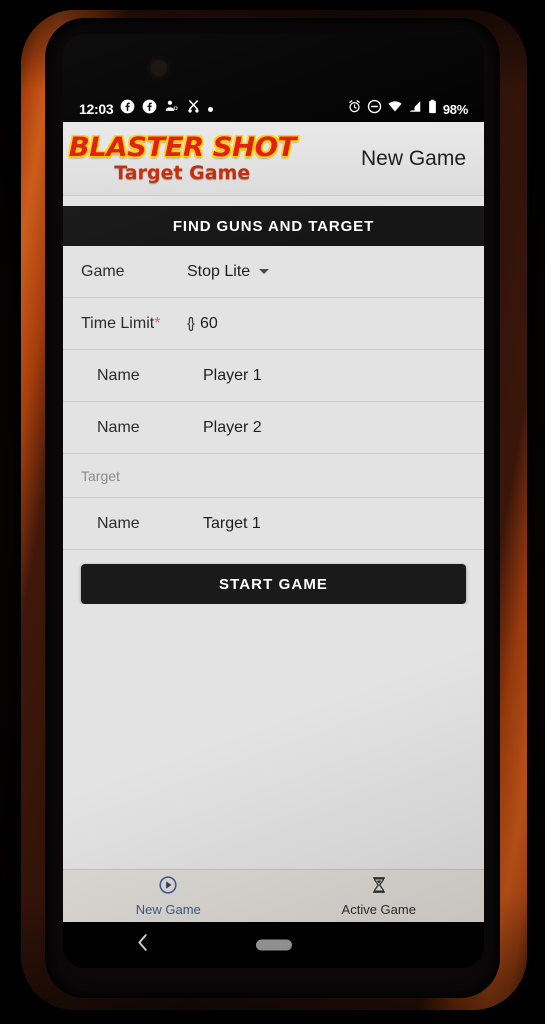 The image size is (545, 1024). Describe the element at coordinates (193, 109) in the screenshot. I see `scissors-icon` at that location.